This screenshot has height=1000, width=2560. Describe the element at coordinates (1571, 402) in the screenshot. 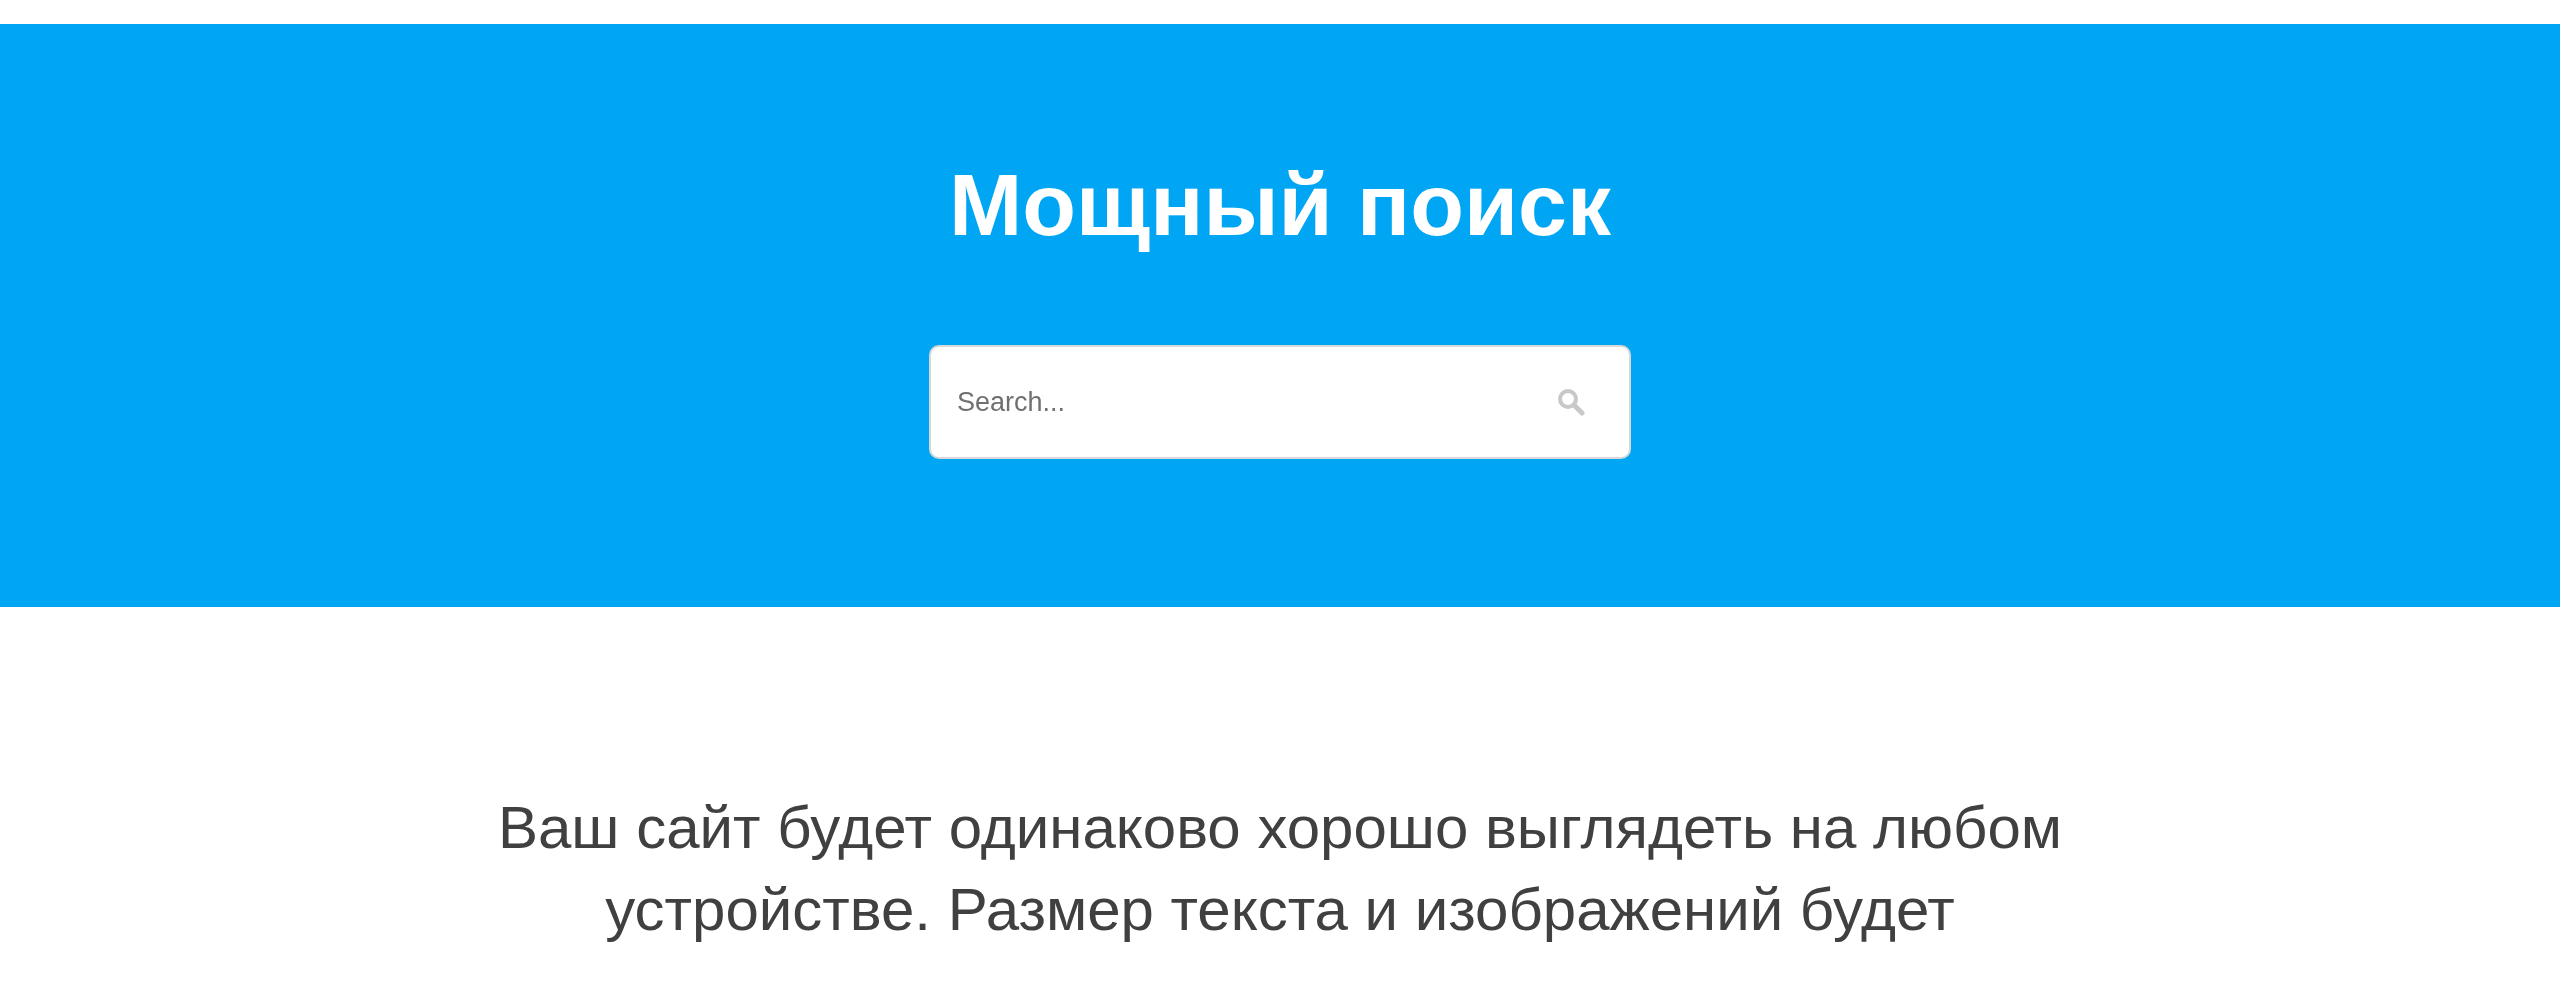

I see `search-icon` at that location.